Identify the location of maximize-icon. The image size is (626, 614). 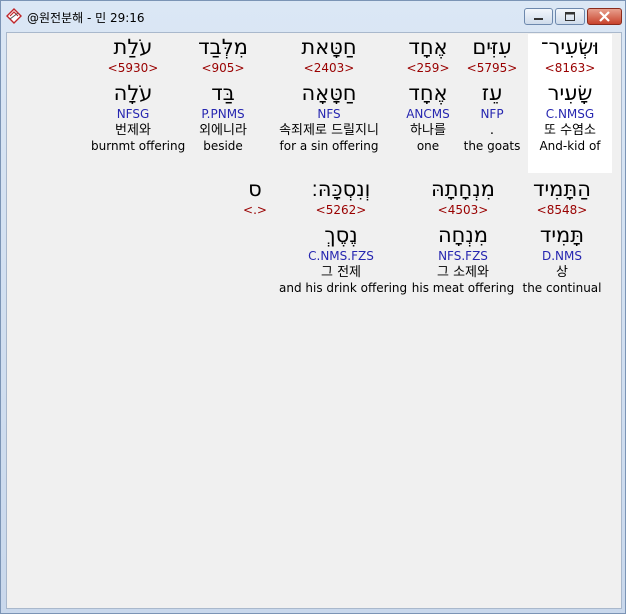
(570, 16).